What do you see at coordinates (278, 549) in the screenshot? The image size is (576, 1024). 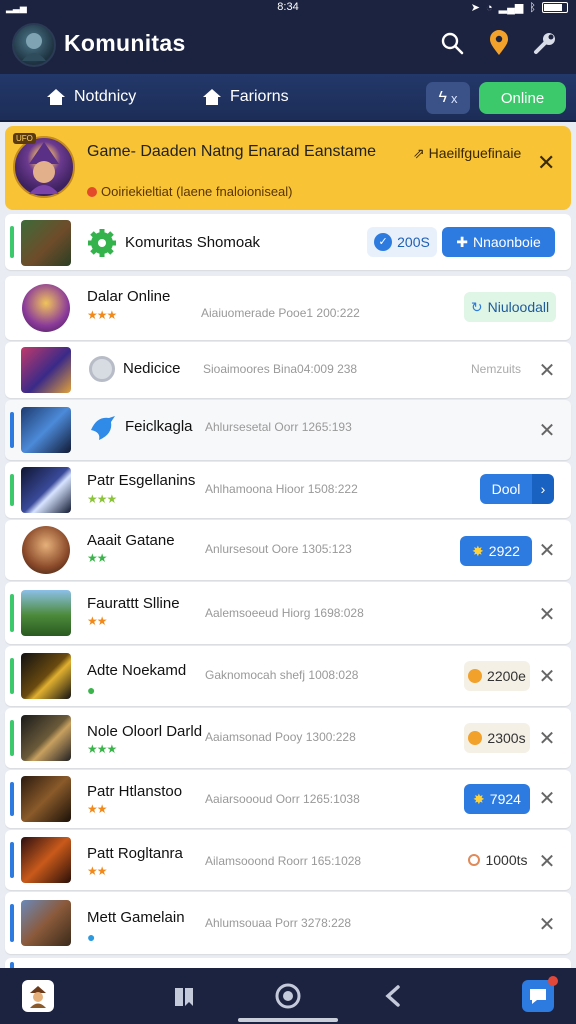 I see `game-meta: Anlursesout Oore 1305:123` at bounding box center [278, 549].